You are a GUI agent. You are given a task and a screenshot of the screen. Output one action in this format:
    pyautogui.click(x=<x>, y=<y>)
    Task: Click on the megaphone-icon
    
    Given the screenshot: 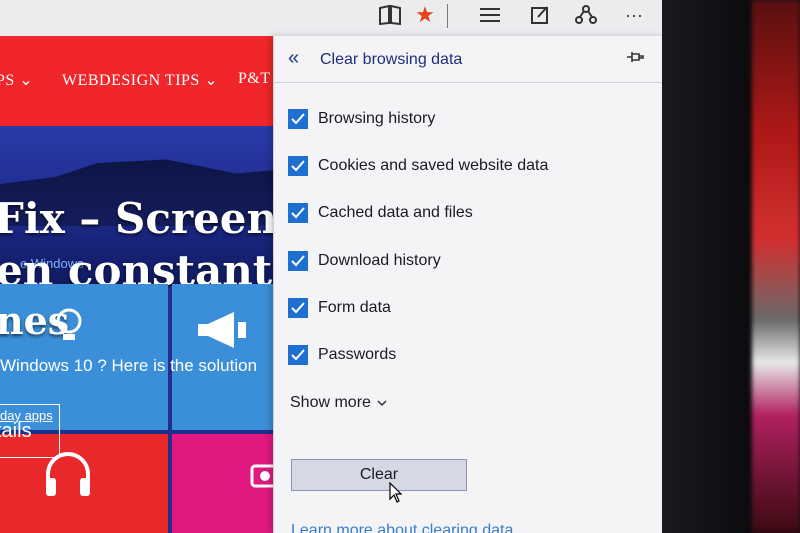 What is the action you would take?
    pyautogui.click(x=222, y=330)
    